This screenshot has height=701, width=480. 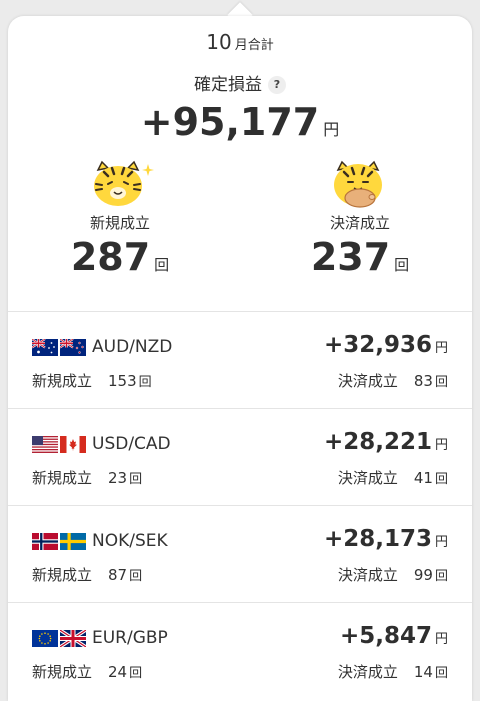 I want to click on australia-flag-icon, so click(x=45, y=347).